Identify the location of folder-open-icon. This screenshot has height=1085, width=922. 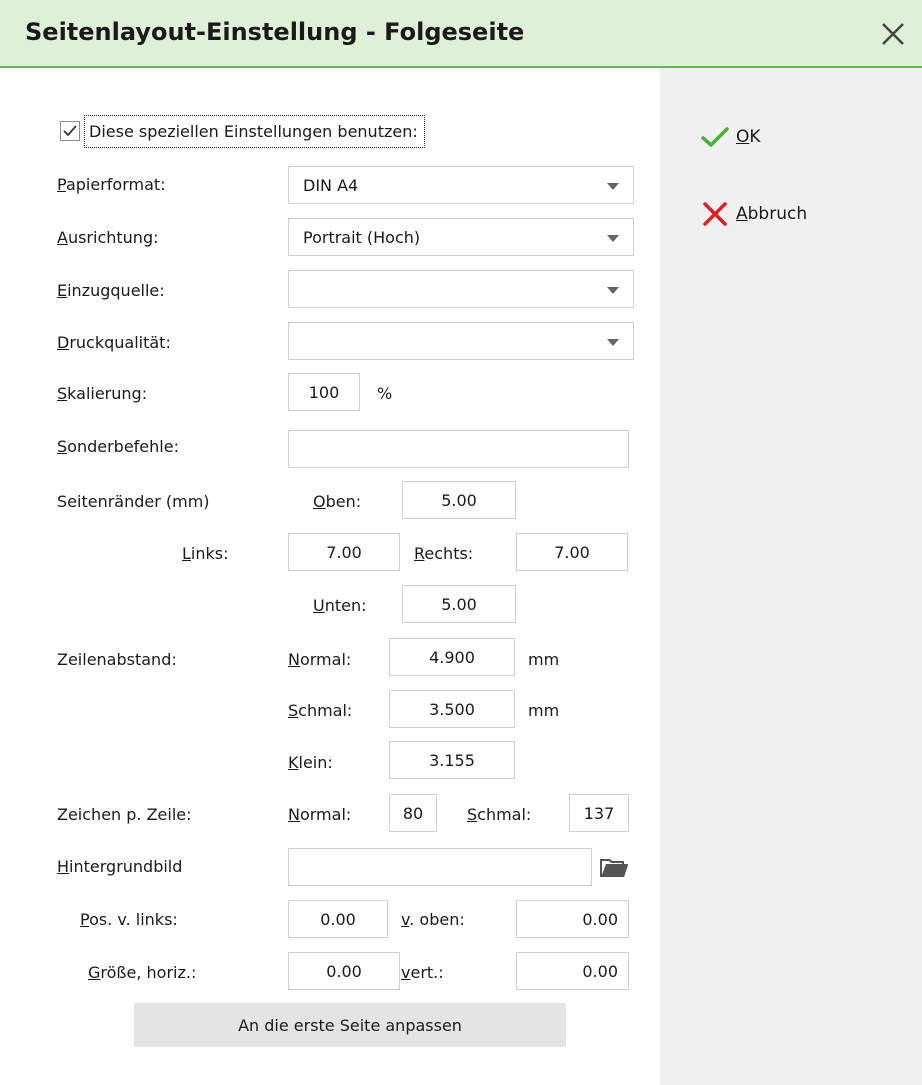
(614, 868).